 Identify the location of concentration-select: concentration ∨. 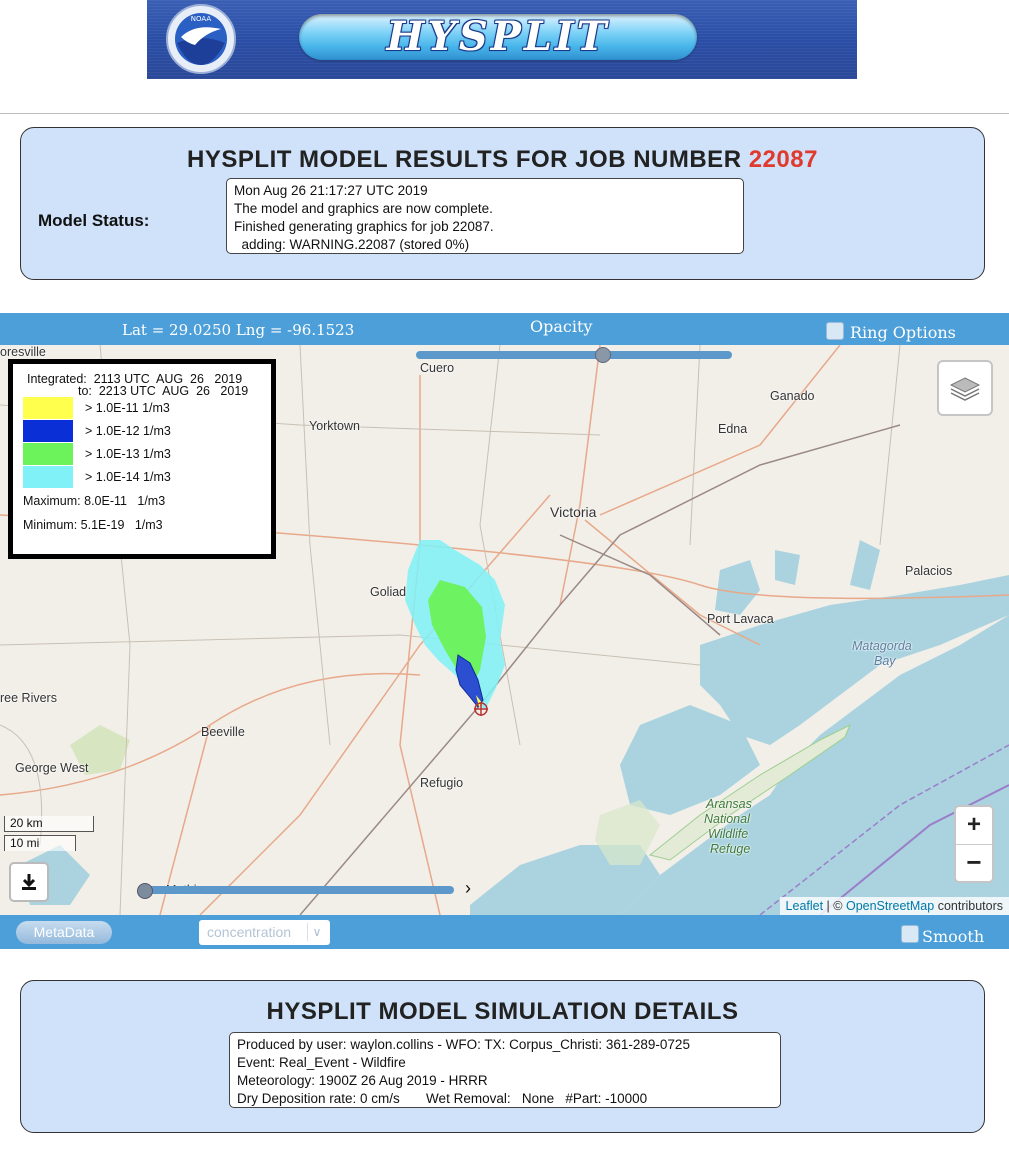
(264, 932).